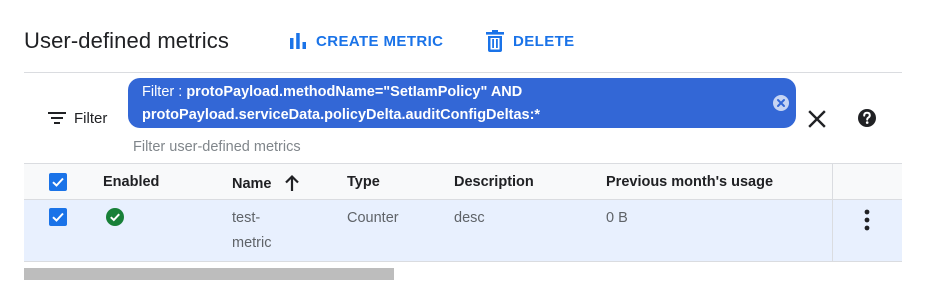  What do you see at coordinates (463, 72) in the screenshot?
I see `header-divider` at bounding box center [463, 72].